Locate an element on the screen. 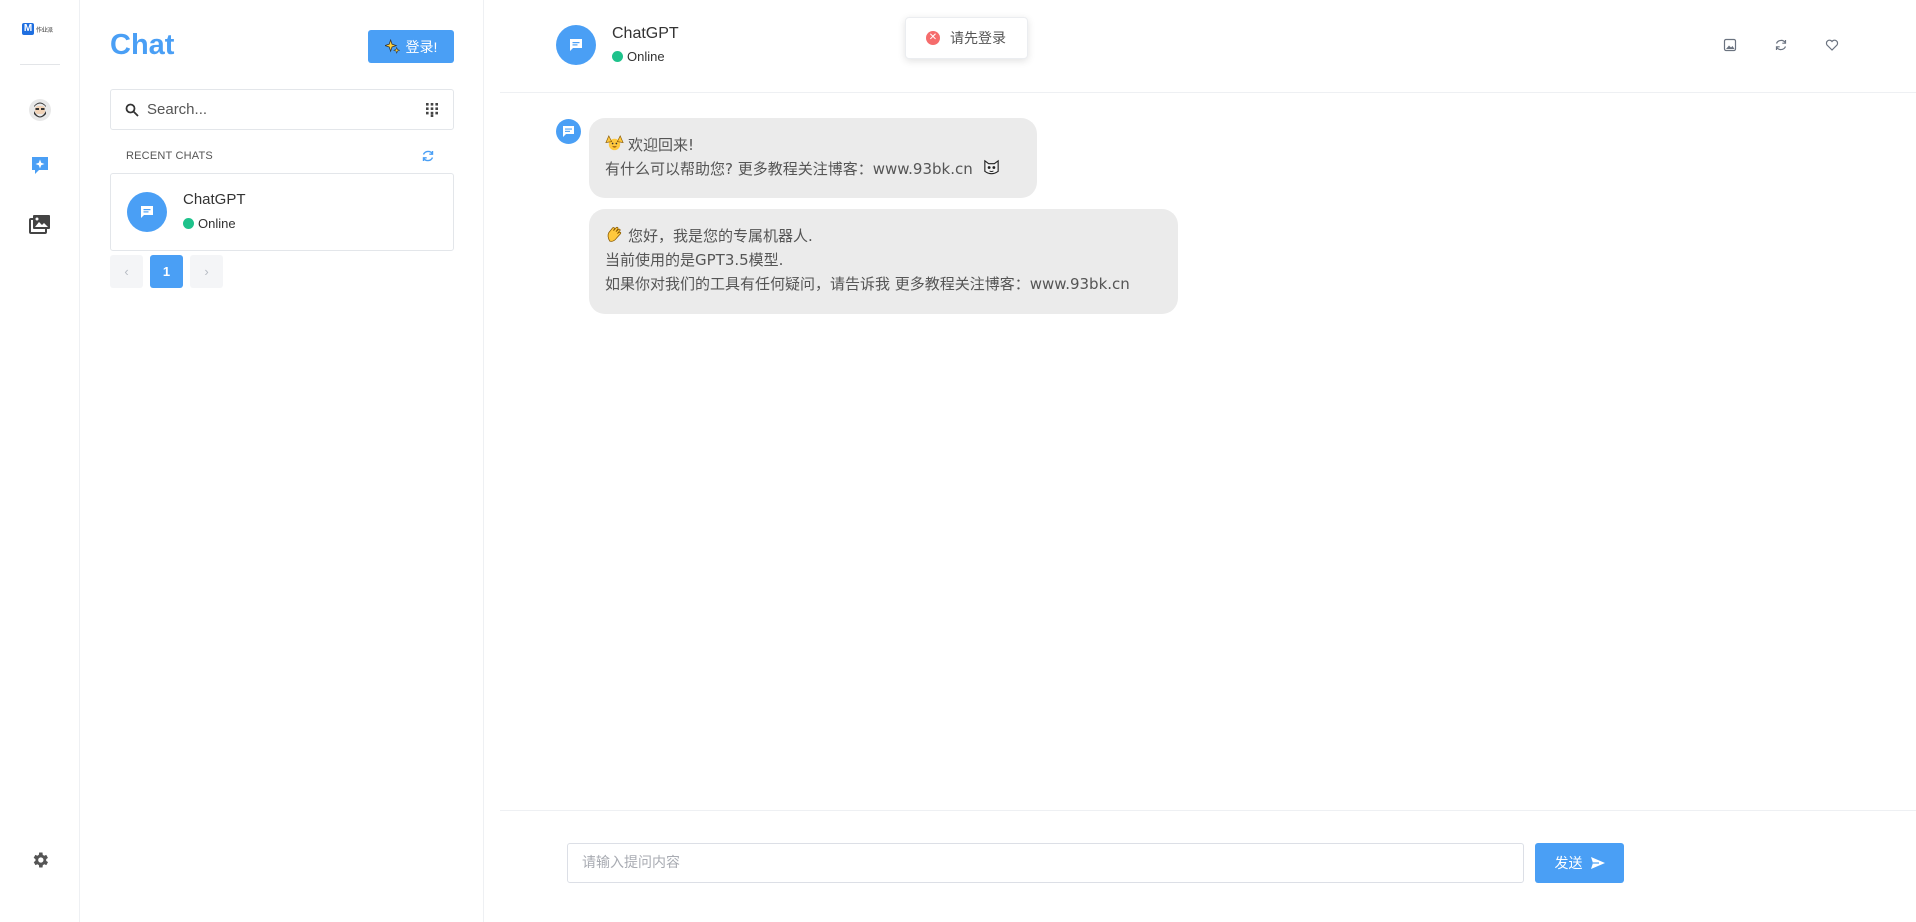  message-text: 有什么可以帮助您? 更多教程关注博客：www.93bk.cn is located at coordinates (789, 169).